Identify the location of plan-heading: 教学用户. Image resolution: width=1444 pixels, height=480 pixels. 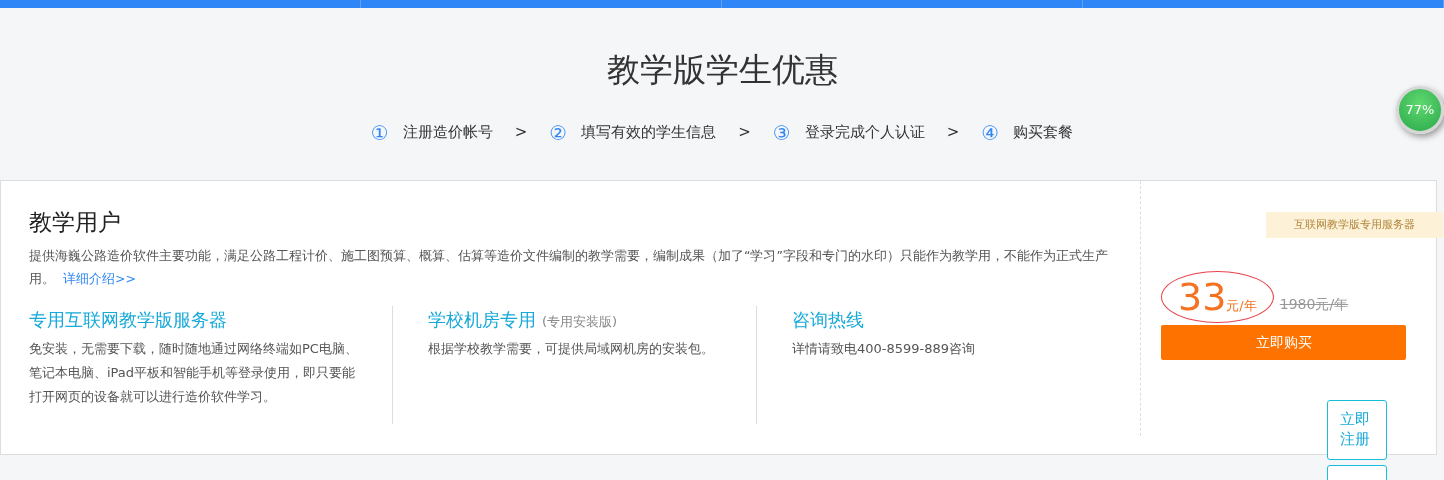
(75, 222).